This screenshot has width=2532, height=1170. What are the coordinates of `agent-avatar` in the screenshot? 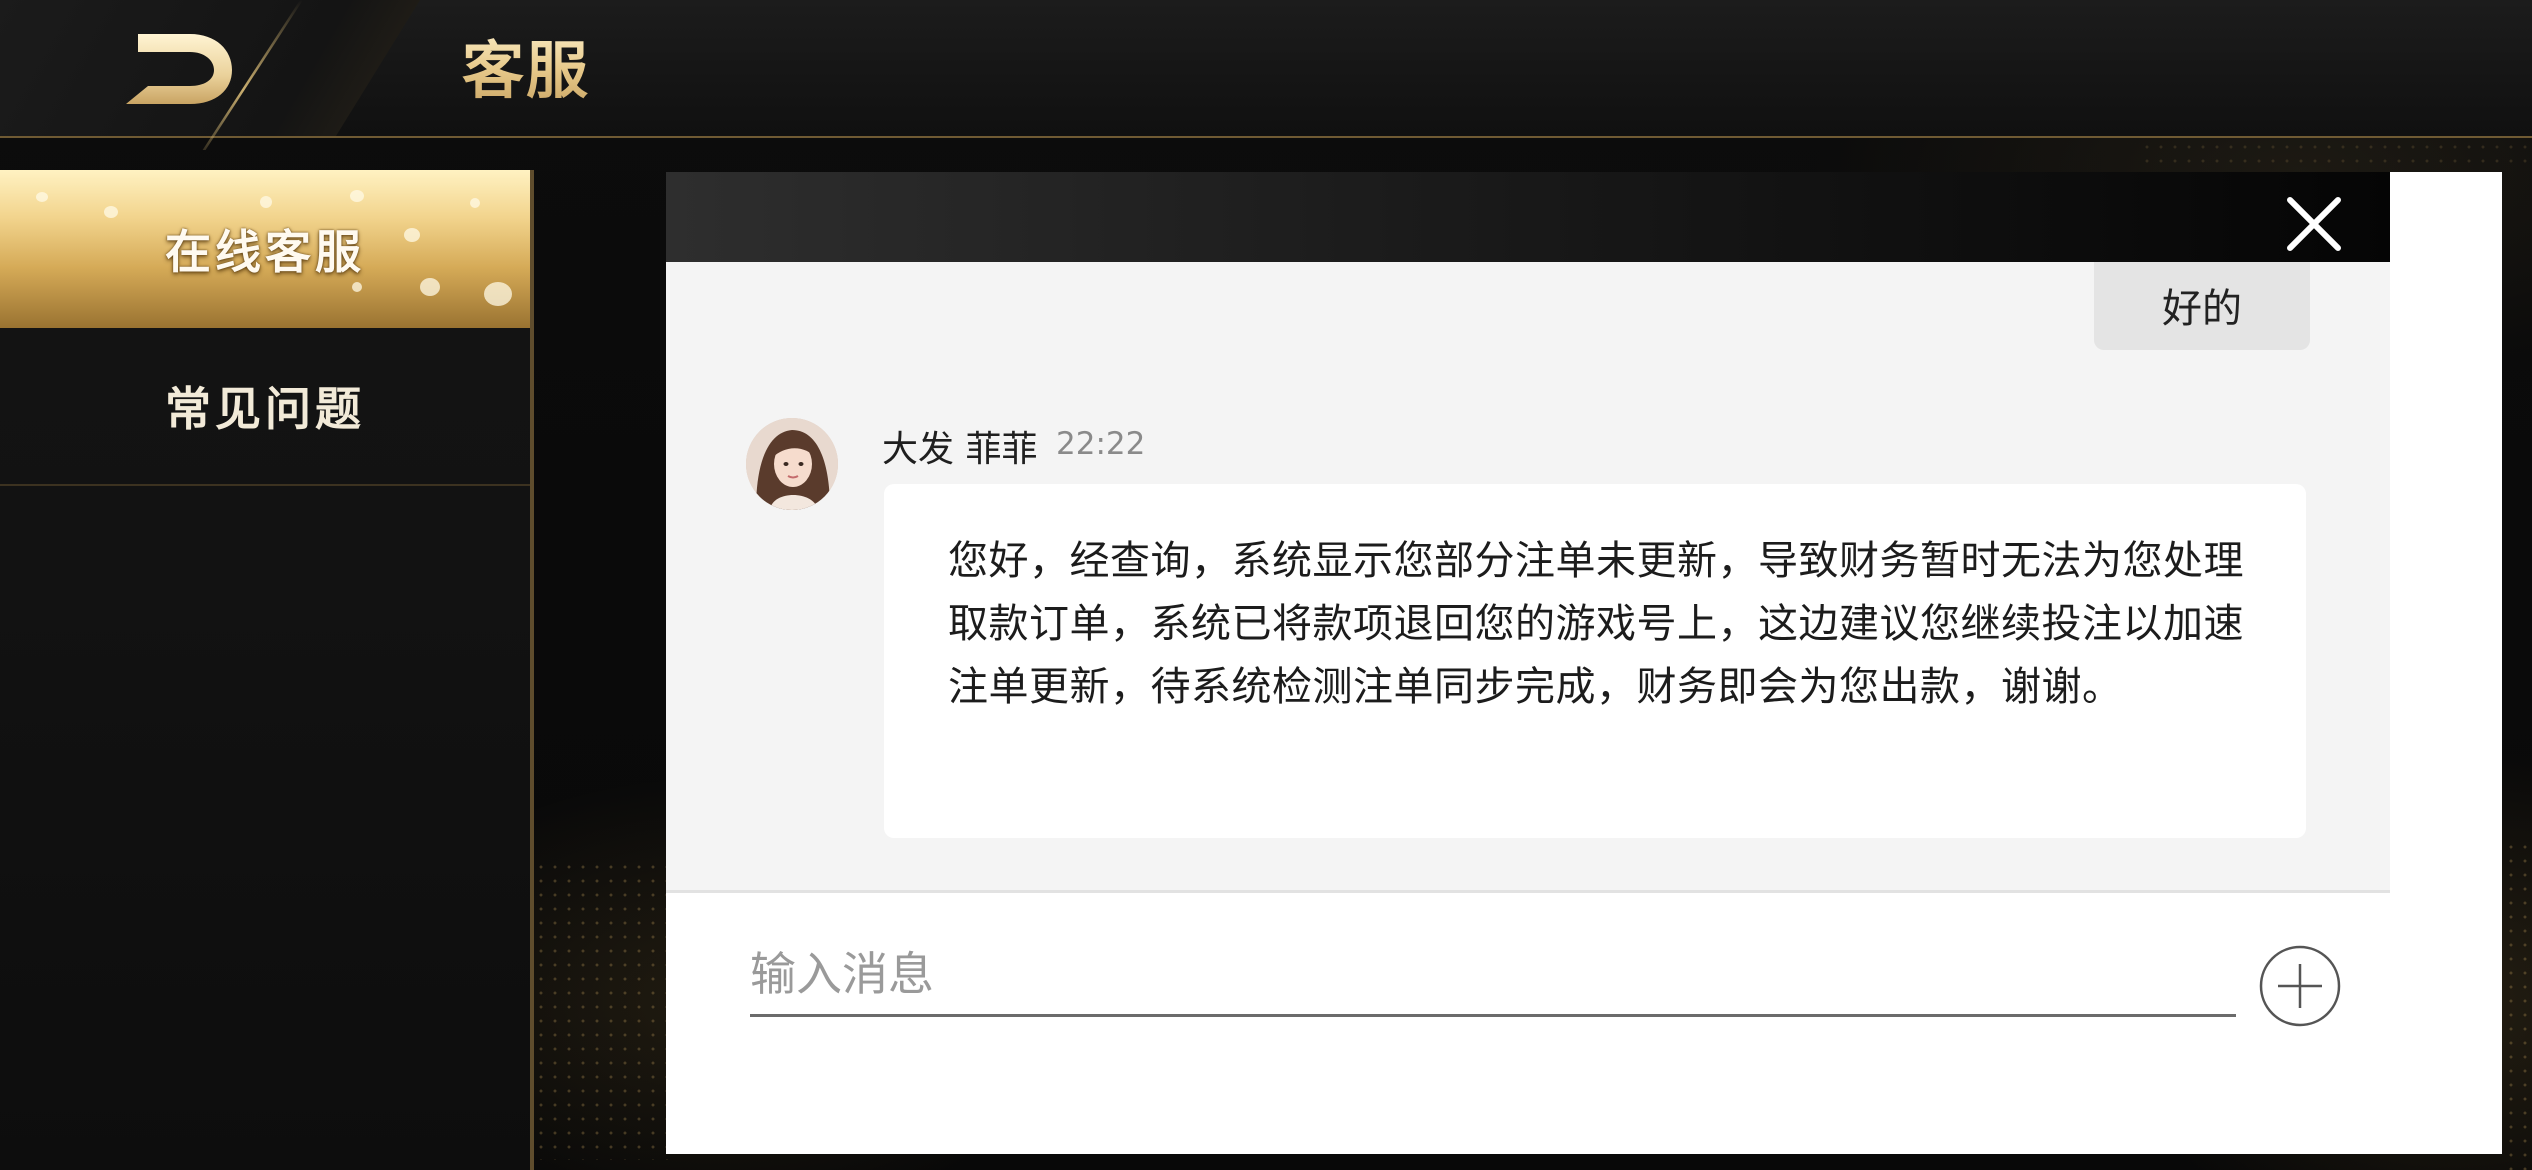 It's located at (792, 464).